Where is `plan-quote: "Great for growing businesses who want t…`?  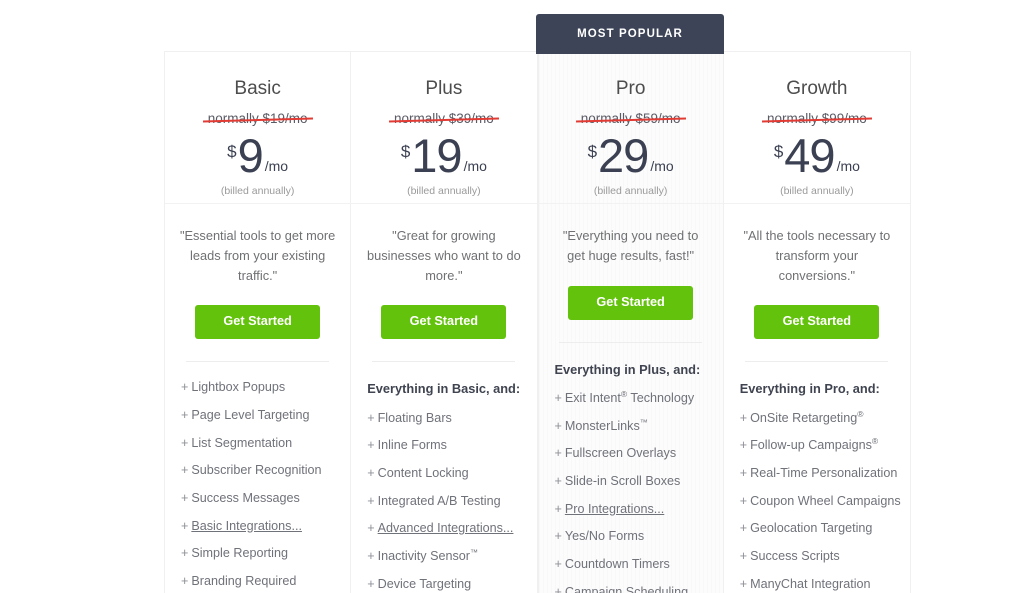 plan-quote: "Great for growing businesses who want t… is located at coordinates (444, 255).